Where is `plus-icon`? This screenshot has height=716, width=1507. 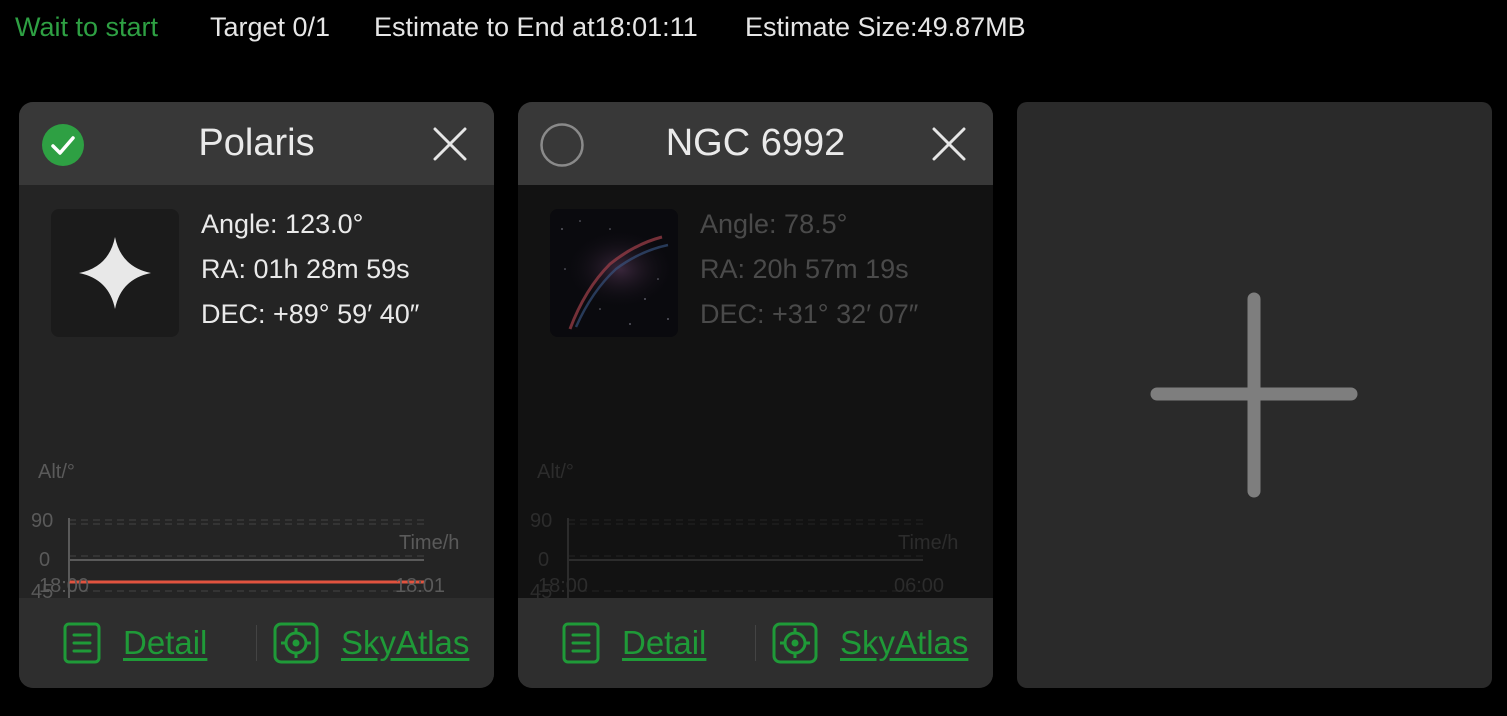
plus-icon is located at coordinates (1254, 395).